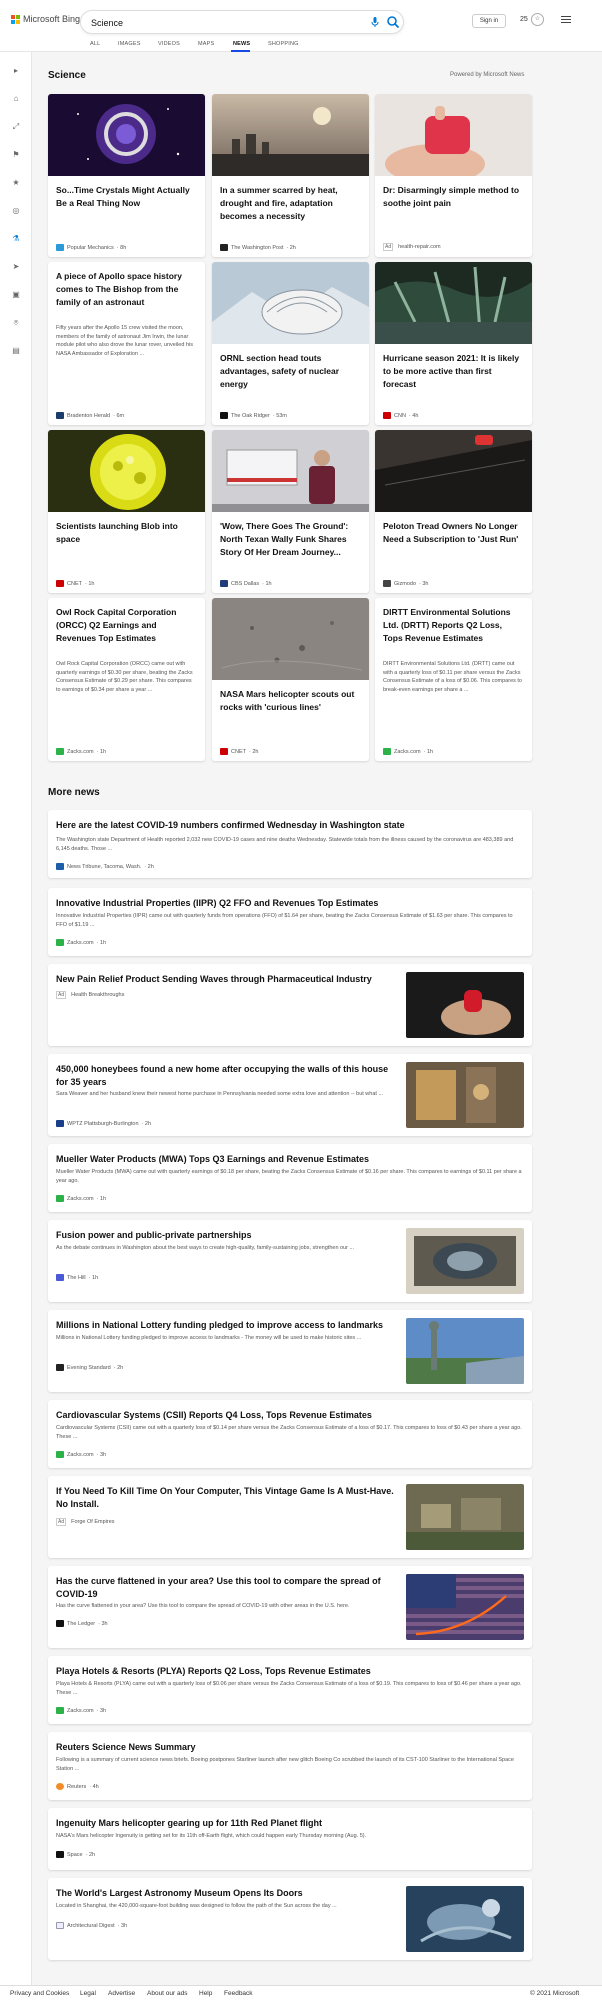 This screenshot has height=2003, width=602. I want to click on tab-videos: VIDEOS, so click(169, 44).